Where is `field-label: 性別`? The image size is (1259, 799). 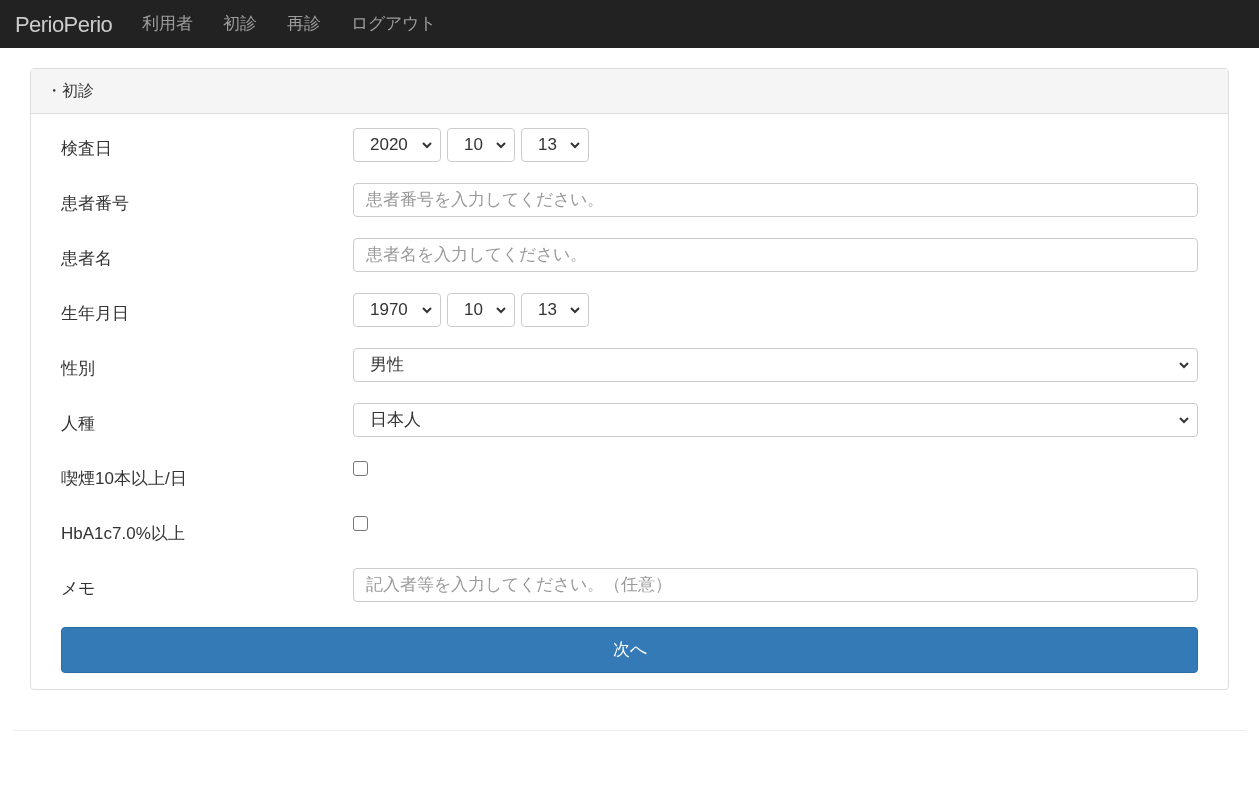 field-label: 性別 is located at coordinates (78, 369).